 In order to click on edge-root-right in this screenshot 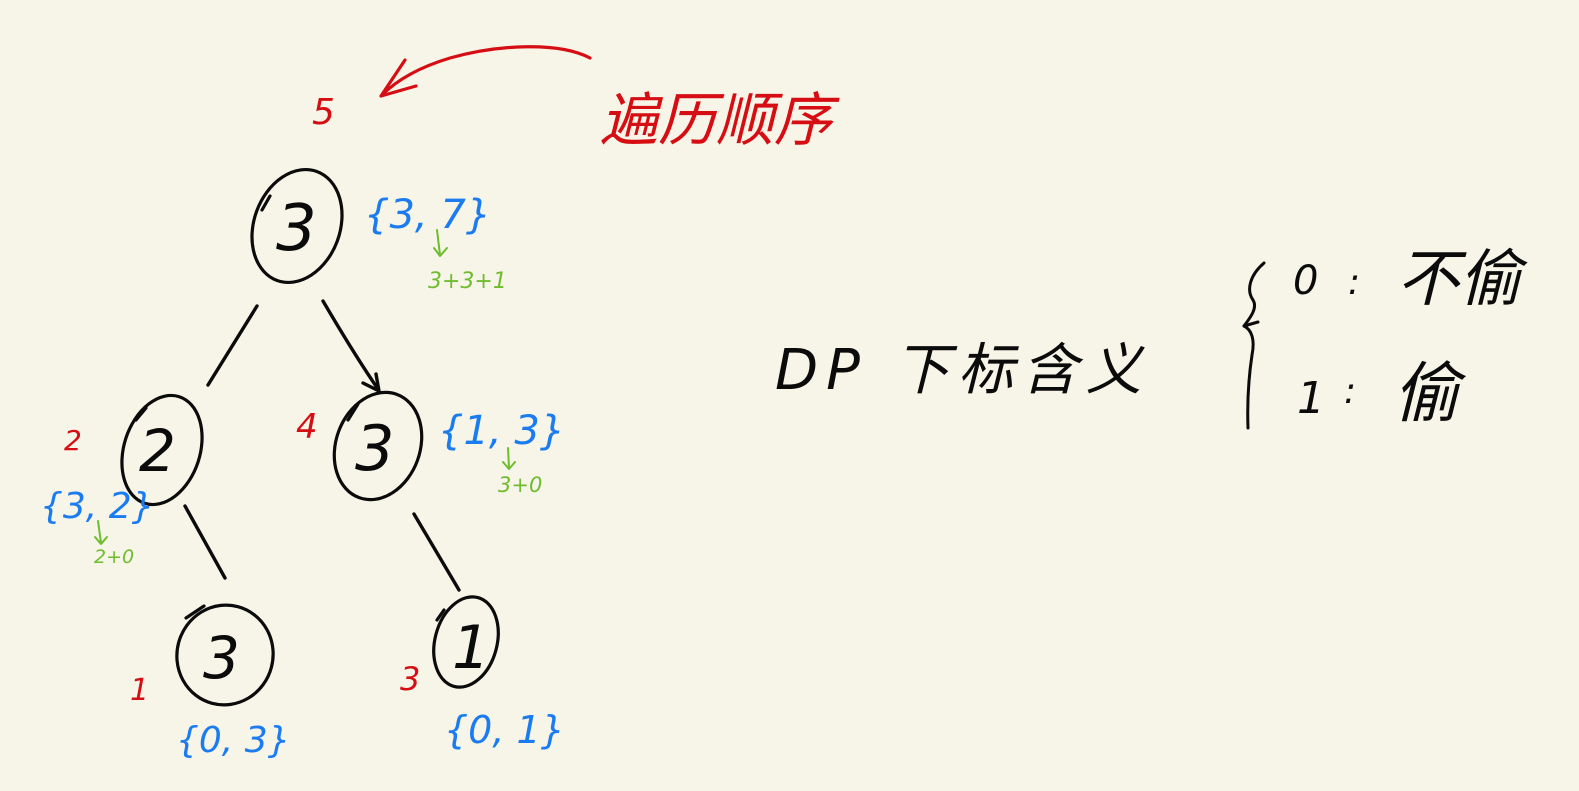, I will do `click(350, 345)`.